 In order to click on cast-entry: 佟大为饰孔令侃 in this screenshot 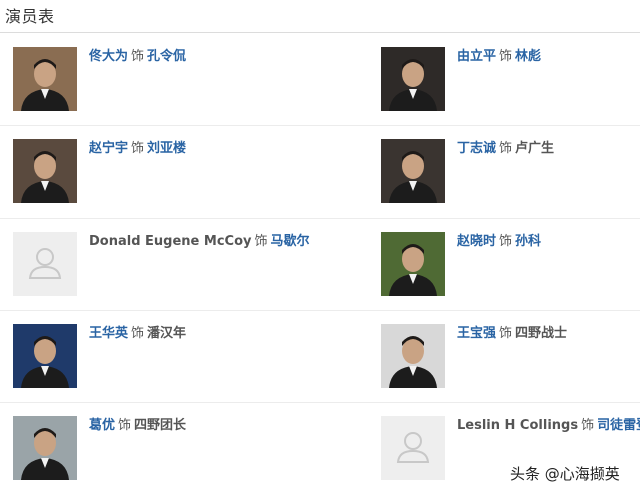, I will do `click(163, 82)`.